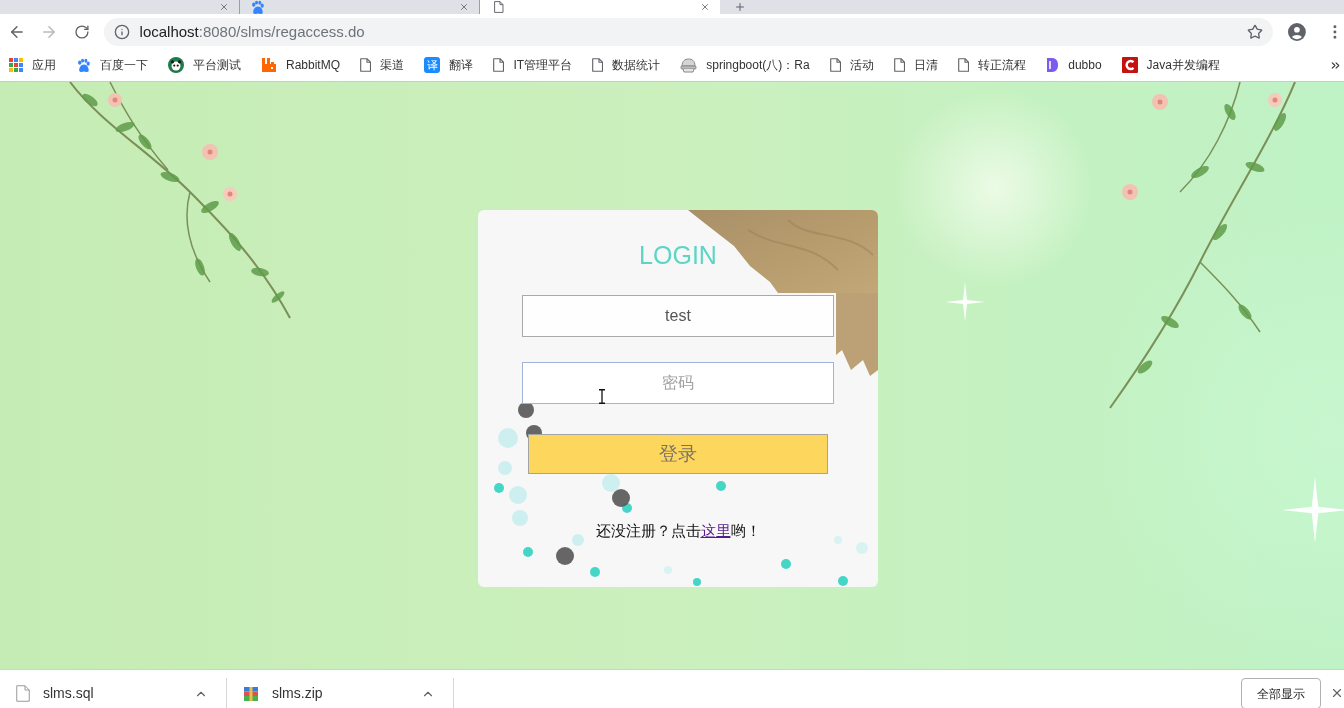 The height and width of the screenshot is (708, 1344). What do you see at coordinates (1053, 65) in the screenshot?
I see `bracket-logo-icon` at bounding box center [1053, 65].